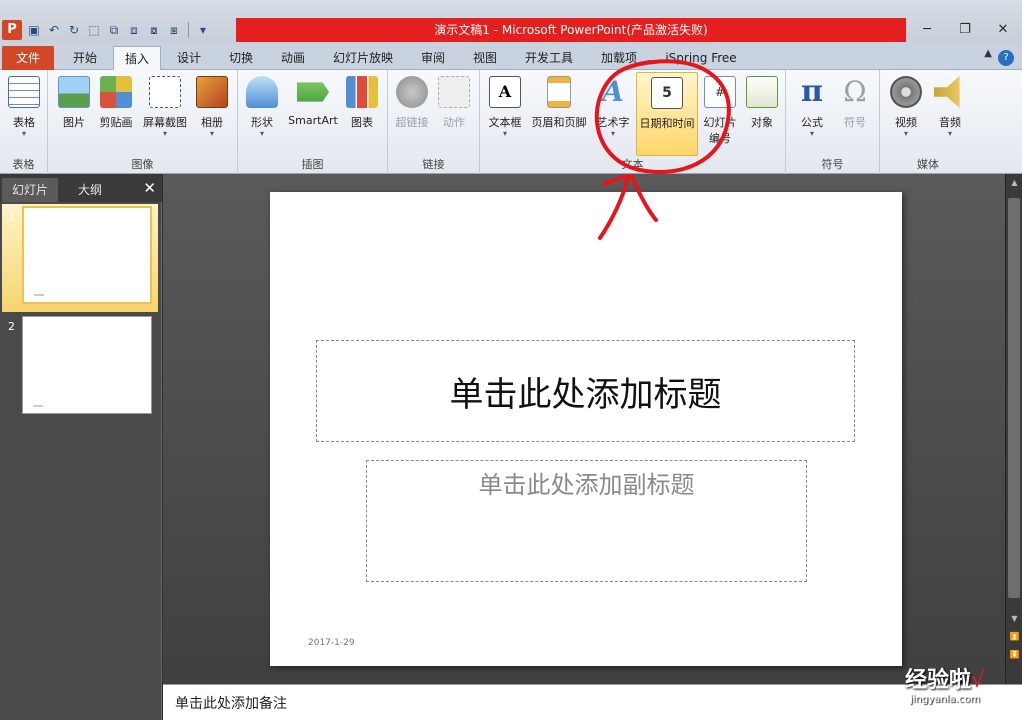  Describe the element at coordinates (189, 58) in the screenshot. I see `tab-design: 设计` at that location.